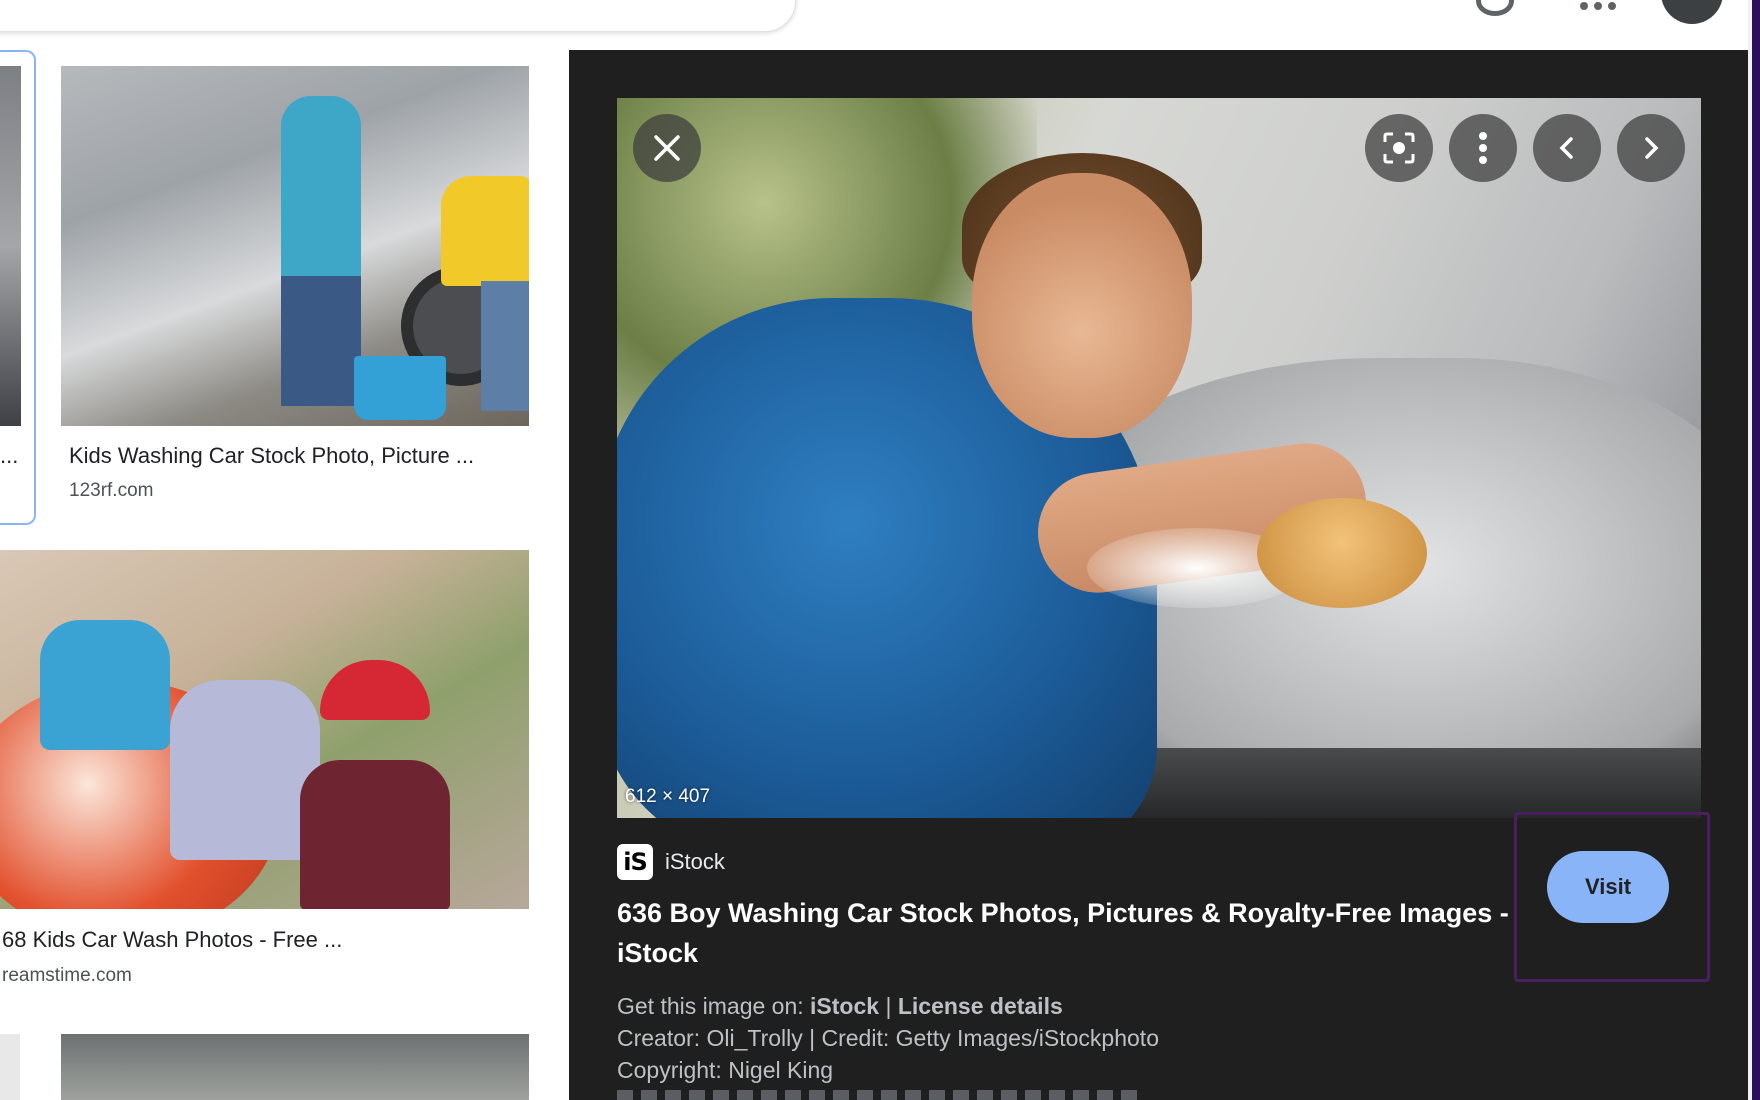 This screenshot has width=1760, height=1100. I want to click on next-button, so click(1651, 148).